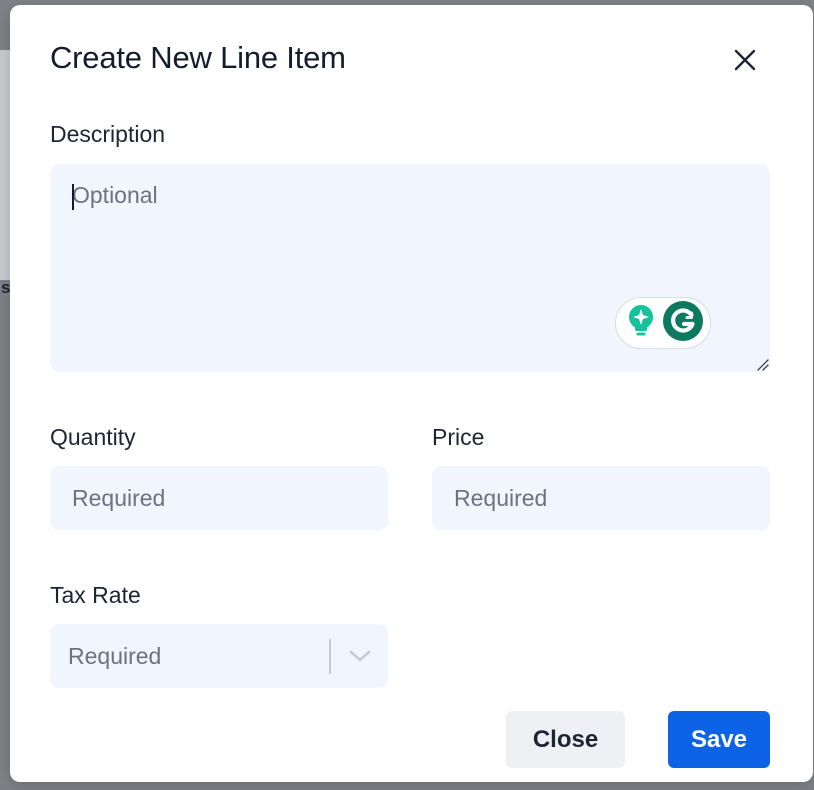 The height and width of the screenshot is (790, 814). I want to click on select-divider, so click(330, 656).